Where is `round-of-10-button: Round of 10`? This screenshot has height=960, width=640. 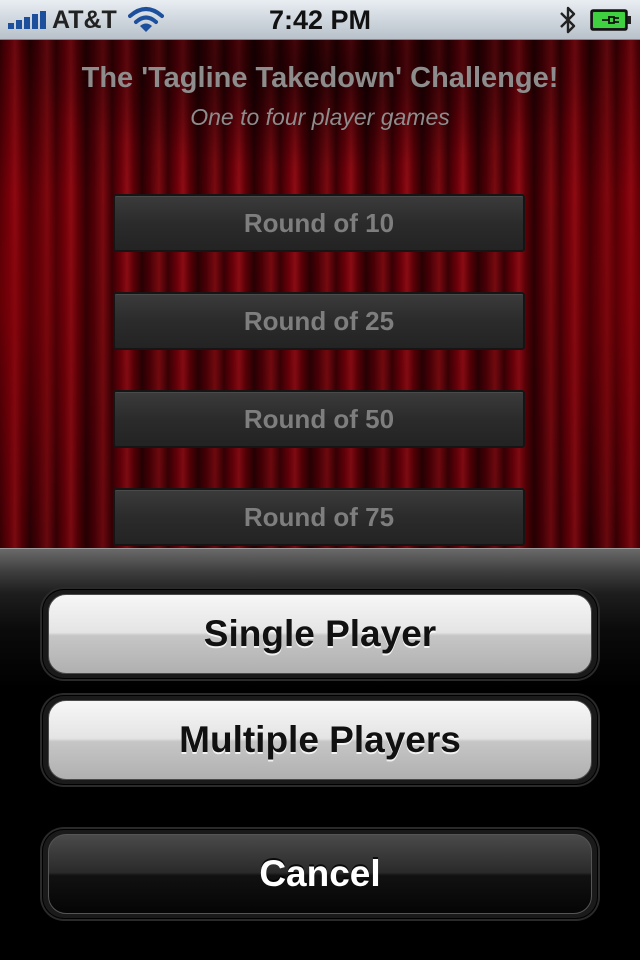 round-of-10-button: Round of 10 is located at coordinates (319, 223).